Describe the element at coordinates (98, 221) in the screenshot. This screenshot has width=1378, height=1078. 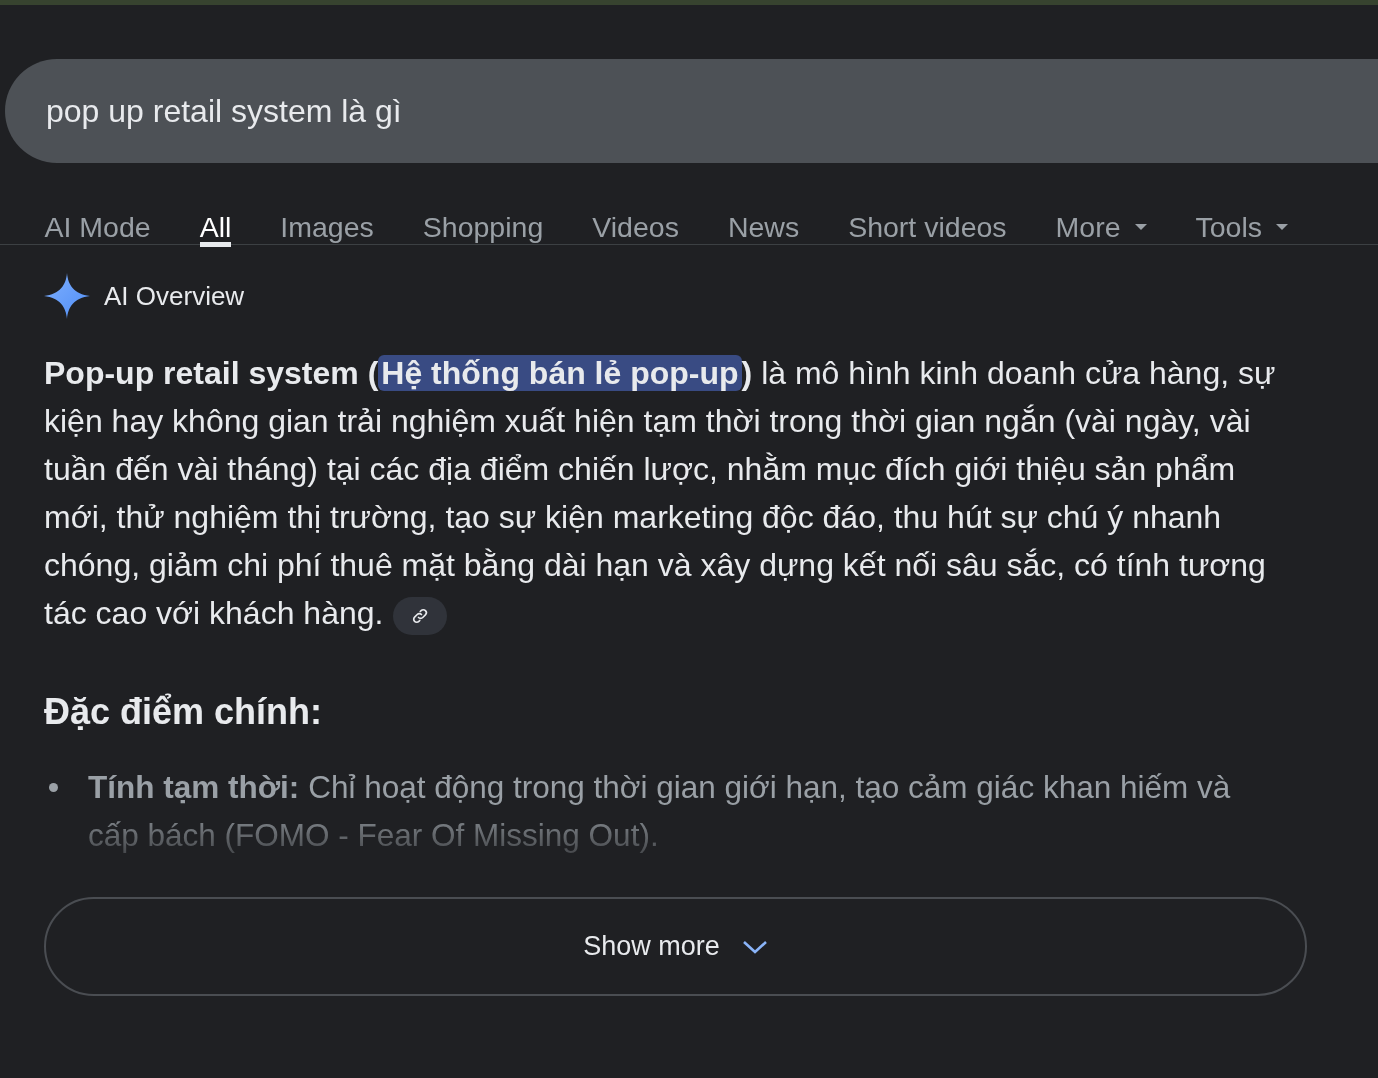
I see `search-tab: AI Mode` at that location.